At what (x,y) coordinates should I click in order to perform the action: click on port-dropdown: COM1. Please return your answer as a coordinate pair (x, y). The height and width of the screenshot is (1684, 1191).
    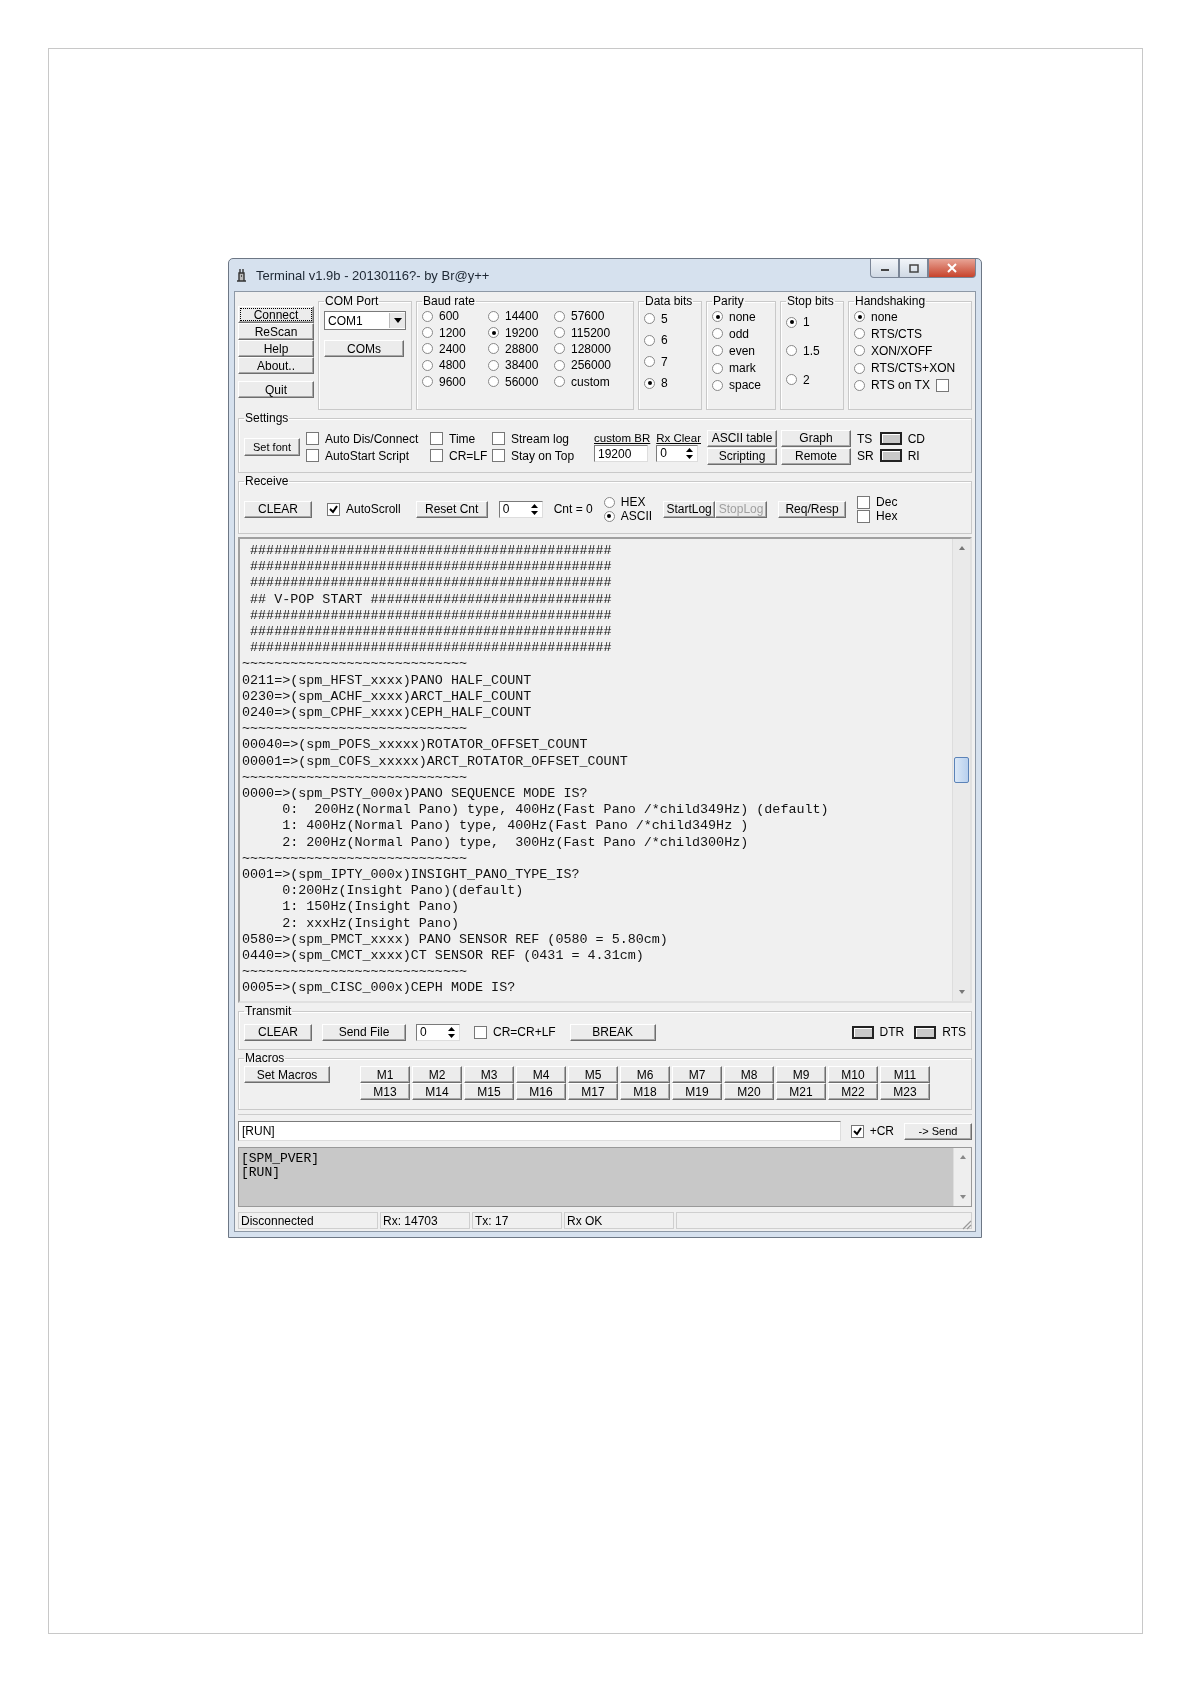
    Looking at the image, I should click on (365, 320).